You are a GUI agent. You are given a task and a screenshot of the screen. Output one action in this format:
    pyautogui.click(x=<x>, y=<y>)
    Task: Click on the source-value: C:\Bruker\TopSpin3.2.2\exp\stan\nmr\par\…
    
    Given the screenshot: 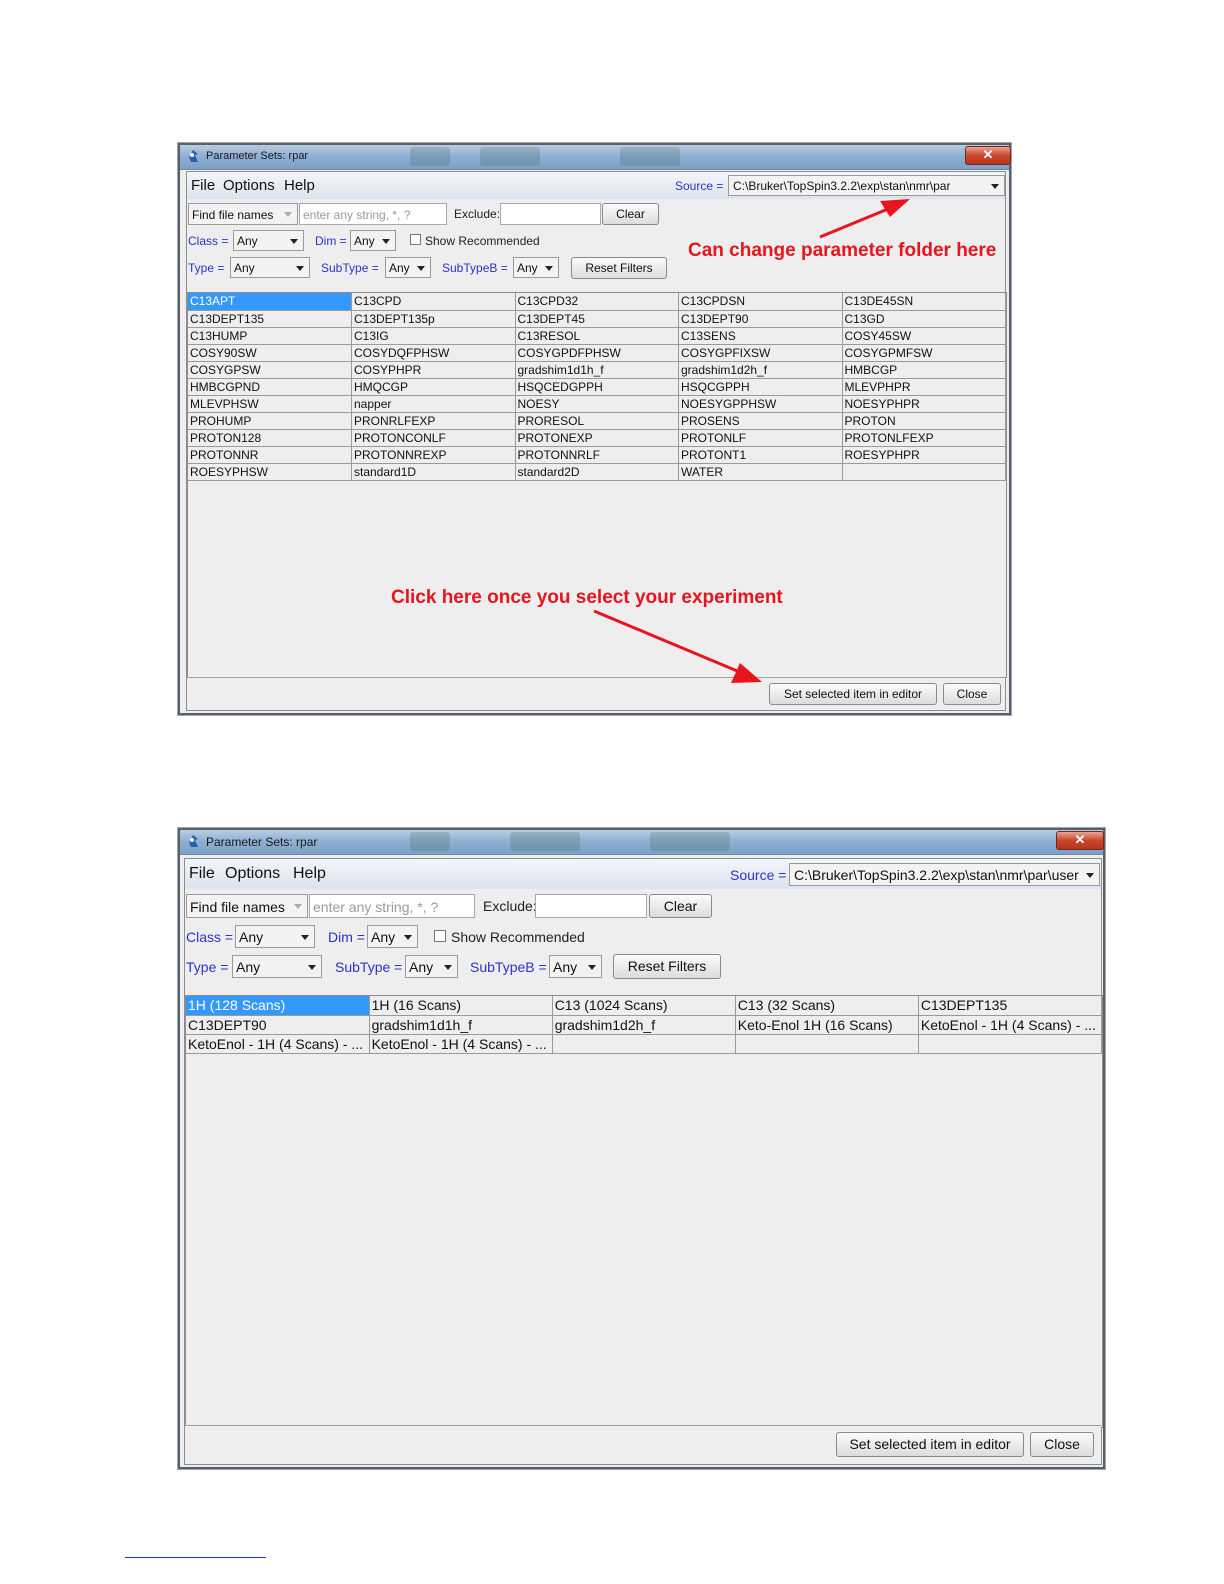 What is the action you would take?
    pyautogui.click(x=936, y=875)
    